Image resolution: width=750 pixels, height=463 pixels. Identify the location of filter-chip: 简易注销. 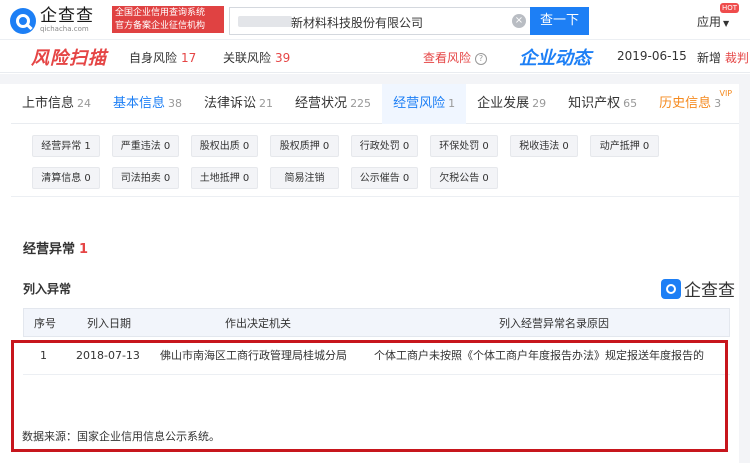
(304, 178).